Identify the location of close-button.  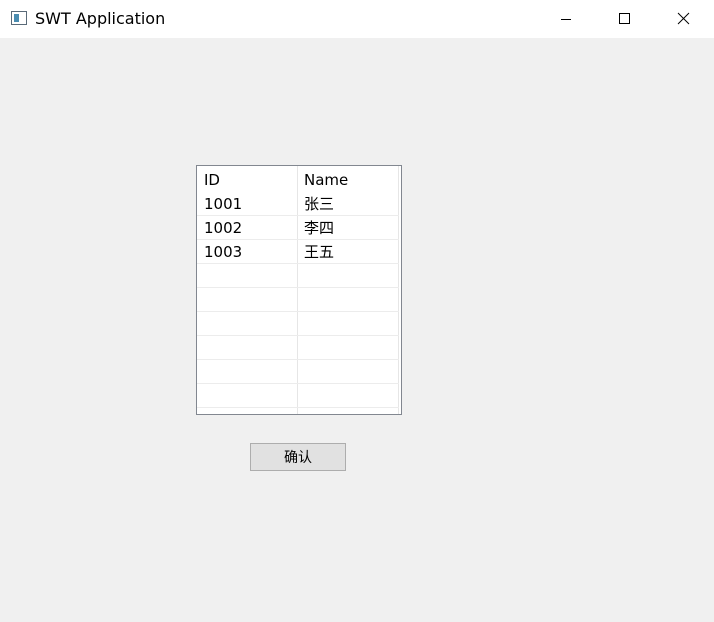
(683, 19).